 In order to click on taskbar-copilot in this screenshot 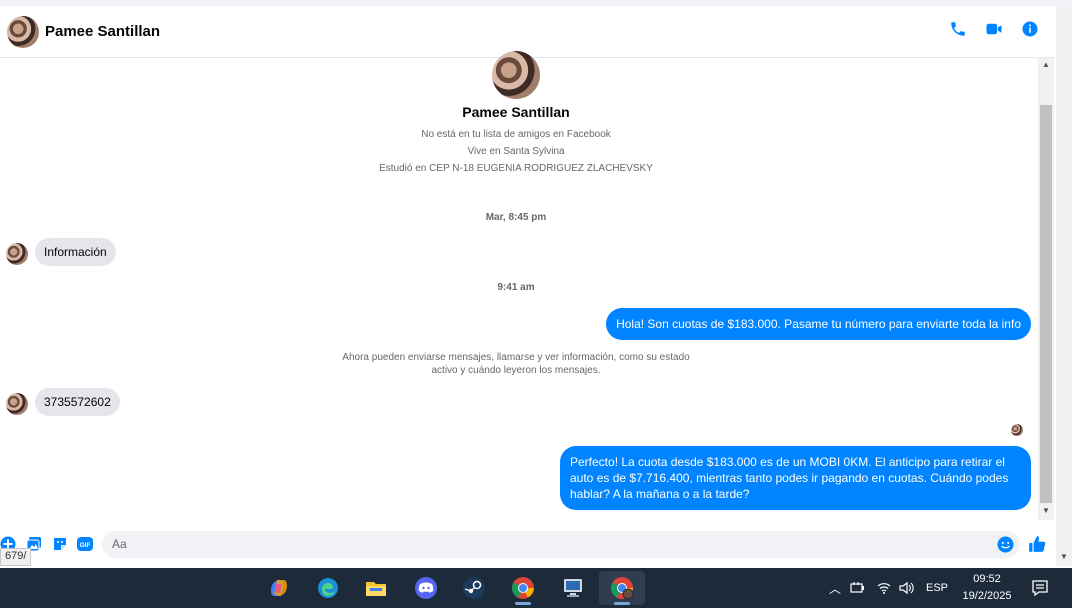, I will do `click(279, 588)`.